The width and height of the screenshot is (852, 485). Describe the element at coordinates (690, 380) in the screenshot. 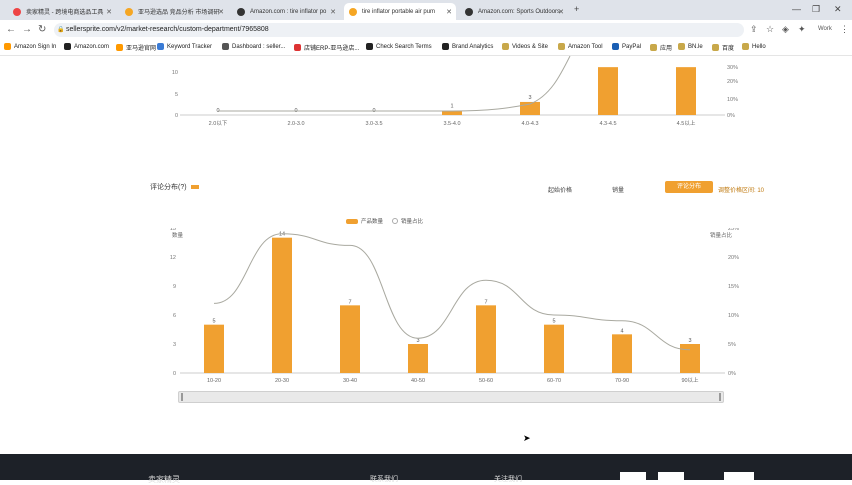

I see `x-tick-label: 90以上` at that location.